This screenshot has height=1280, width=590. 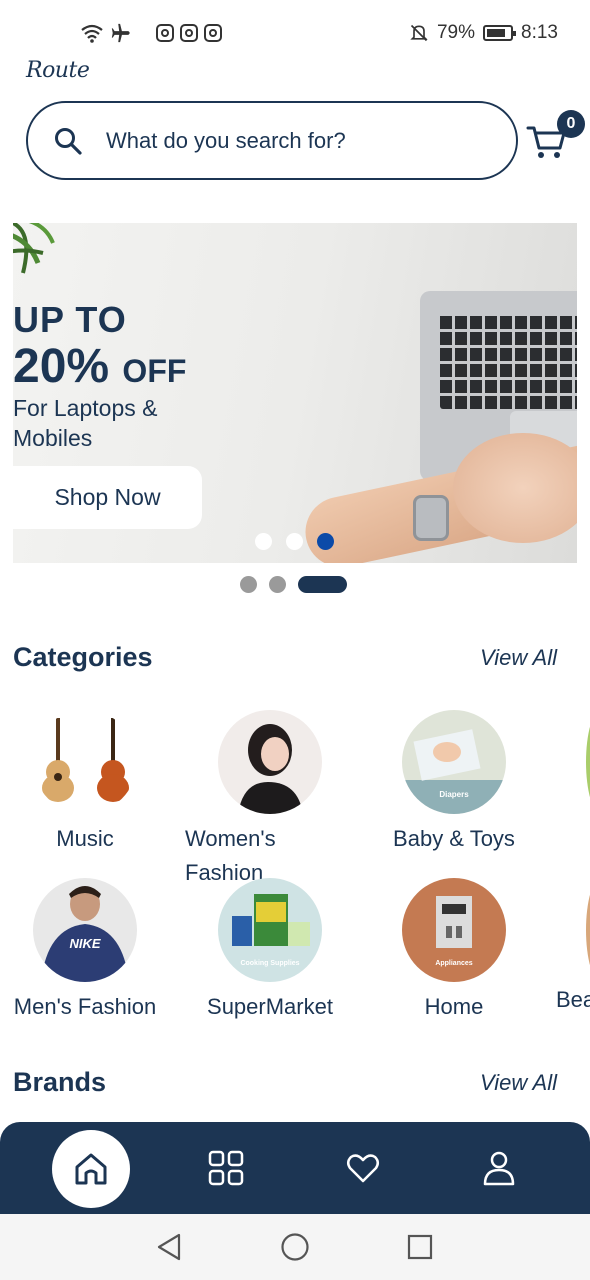 What do you see at coordinates (85, 423) in the screenshot?
I see `banner-subtitle: For Laptops & Mobiles` at bounding box center [85, 423].